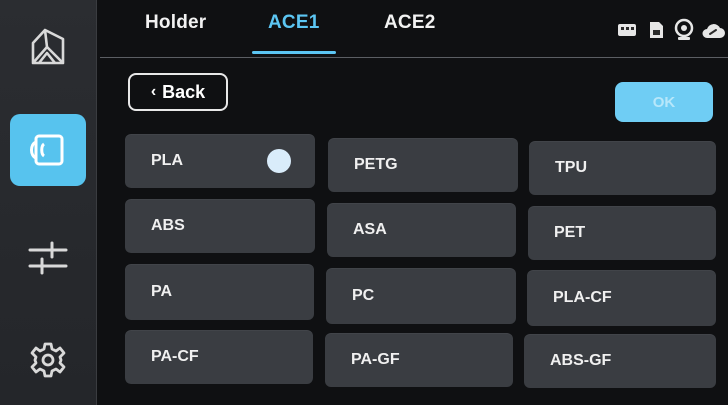  Describe the element at coordinates (570, 232) in the screenshot. I see `material-label: PET` at that location.